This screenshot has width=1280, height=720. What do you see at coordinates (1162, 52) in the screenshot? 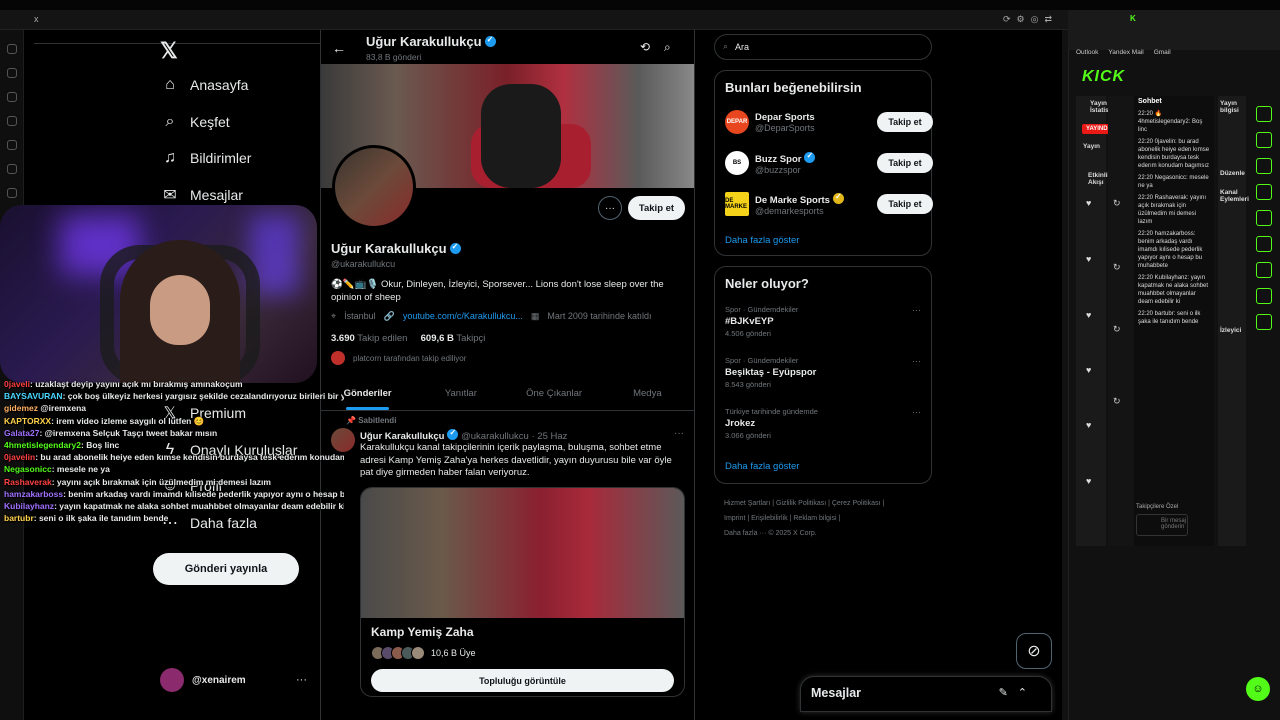
I see `bookmark-gmail: Gmail` at bounding box center [1162, 52].